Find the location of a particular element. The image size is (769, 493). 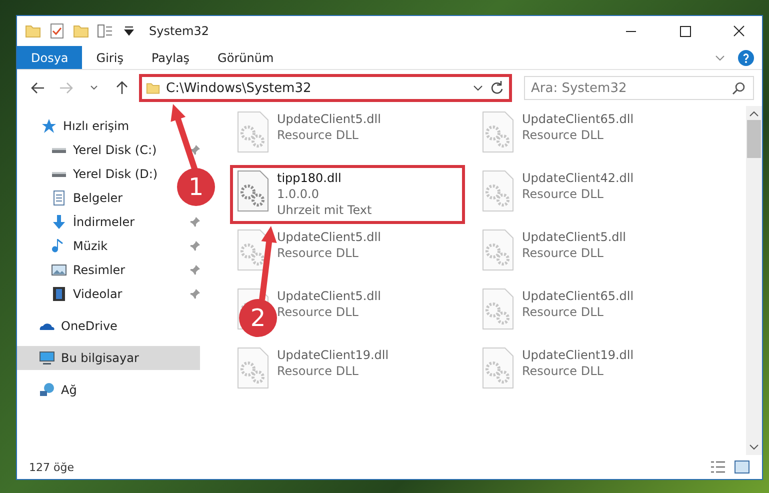

checklist-icon is located at coordinates (57, 31).